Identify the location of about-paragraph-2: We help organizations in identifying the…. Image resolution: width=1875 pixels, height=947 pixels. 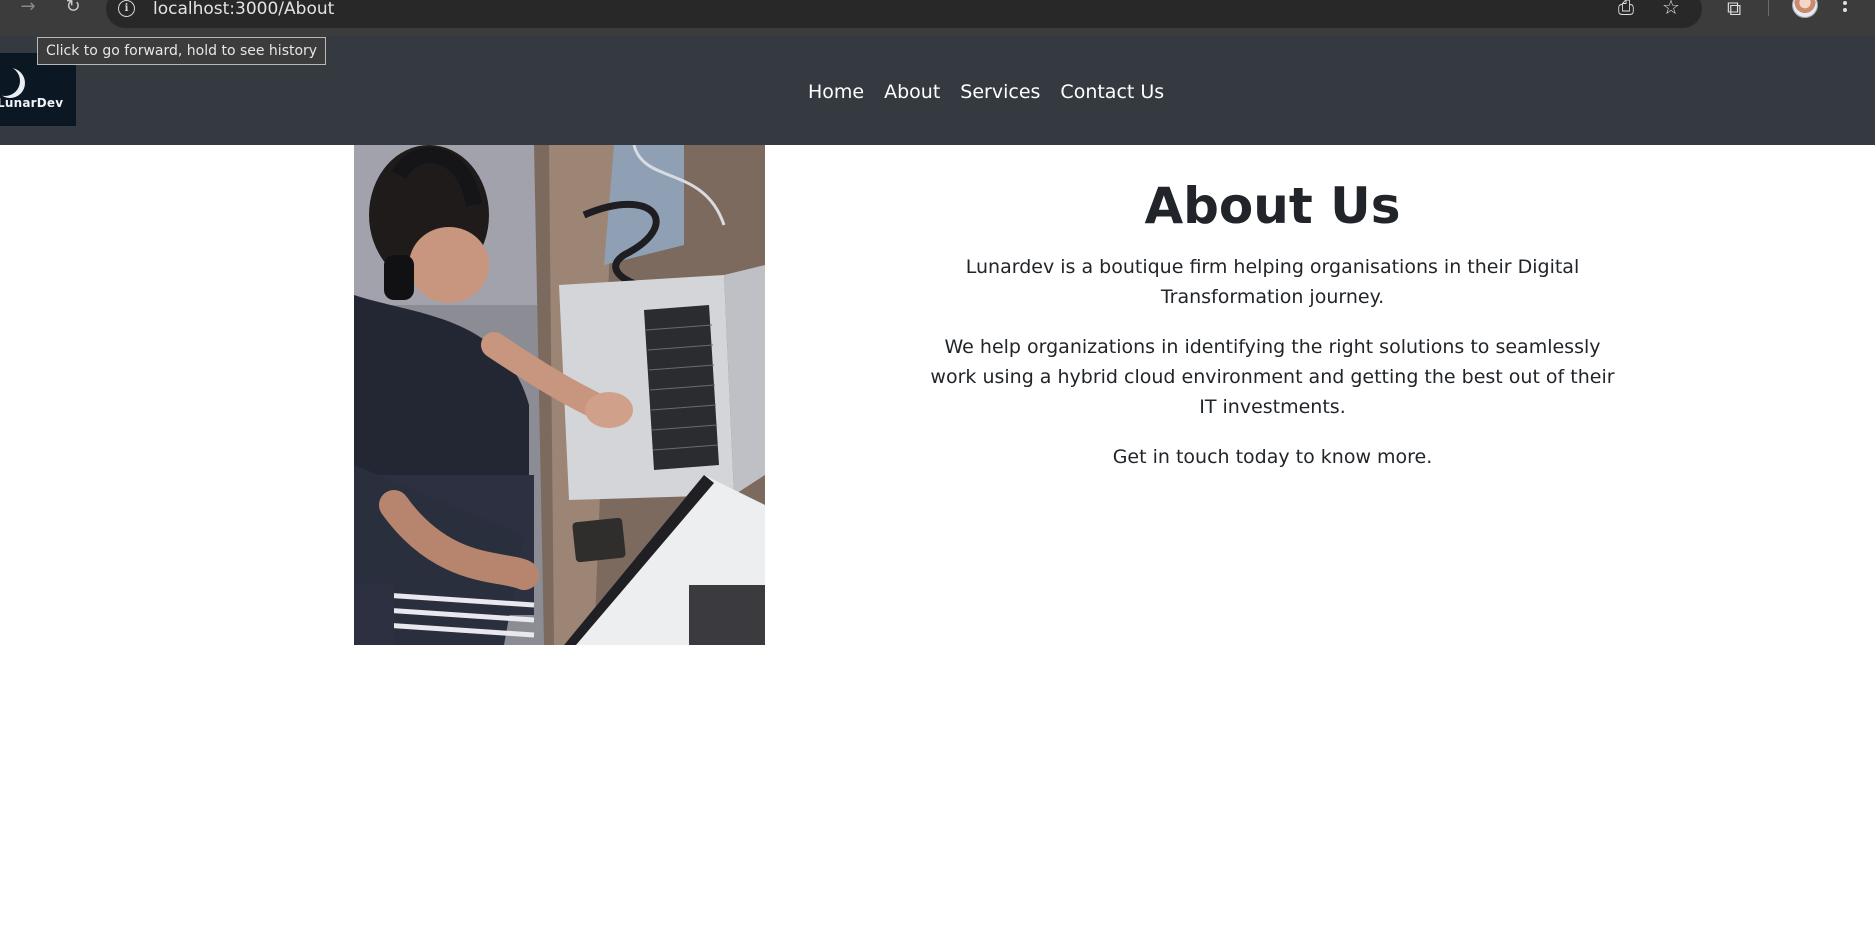
(1272, 377).